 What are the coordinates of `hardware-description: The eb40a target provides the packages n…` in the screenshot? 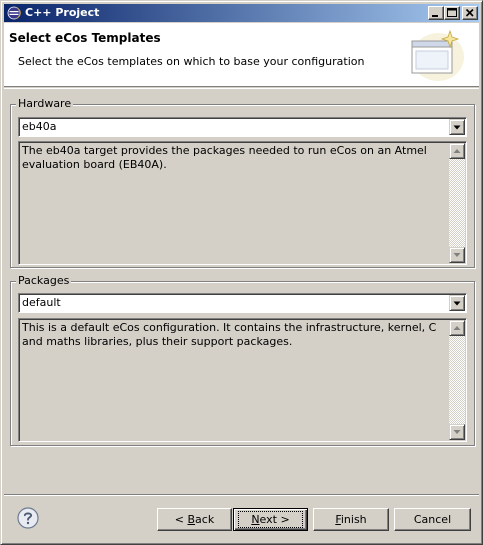 It's located at (224, 157).